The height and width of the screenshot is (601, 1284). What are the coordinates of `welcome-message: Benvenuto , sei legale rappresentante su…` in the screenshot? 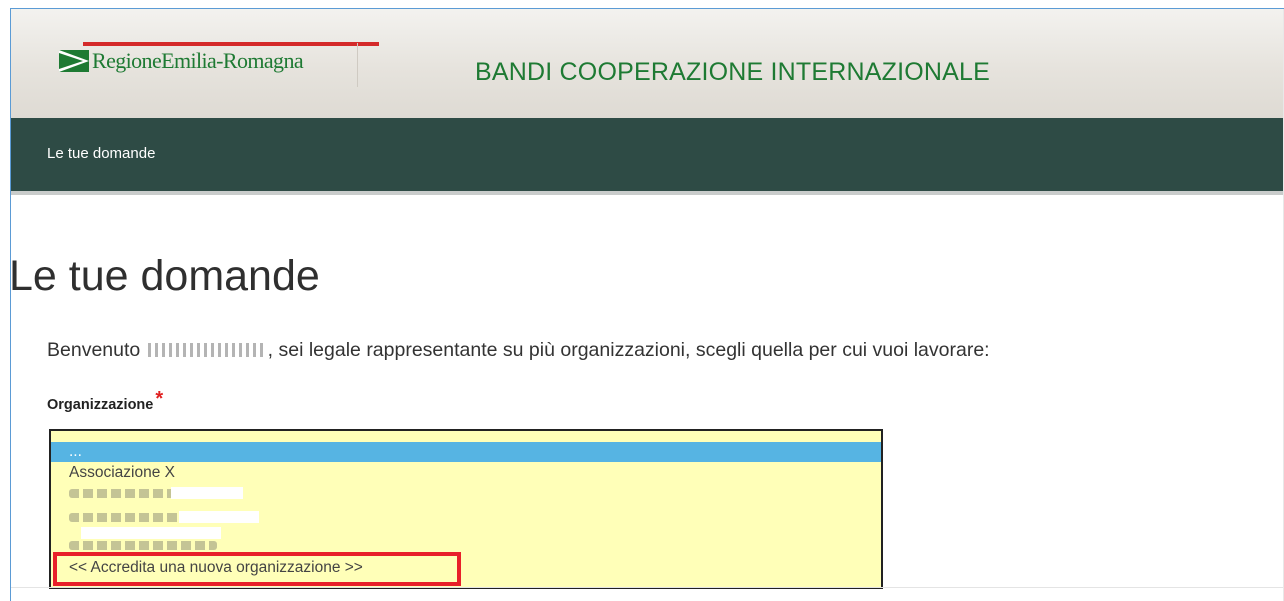 It's located at (518, 350).